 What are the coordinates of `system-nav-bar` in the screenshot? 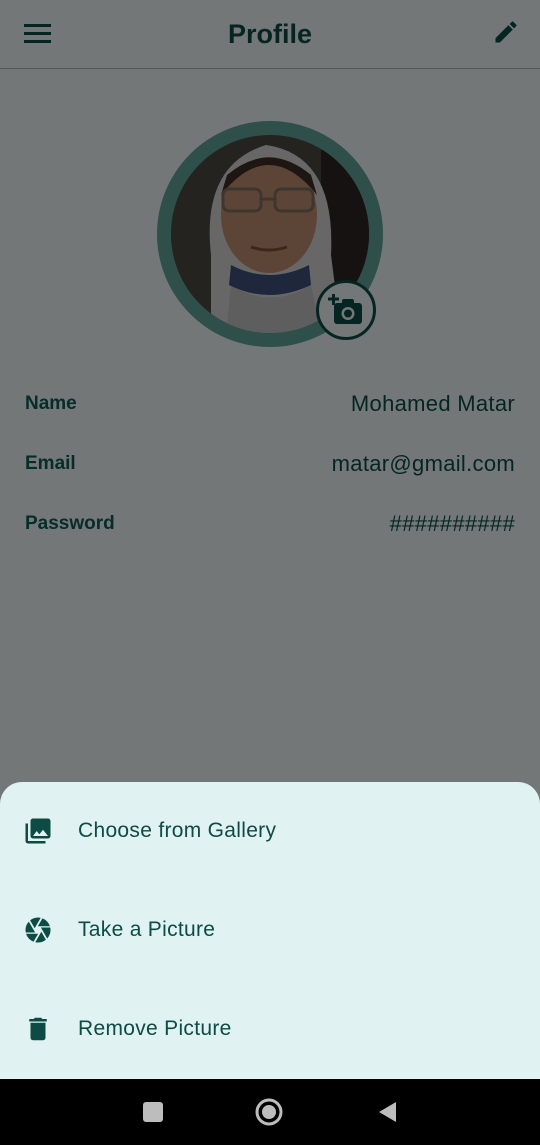 It's located at (270, 1112).